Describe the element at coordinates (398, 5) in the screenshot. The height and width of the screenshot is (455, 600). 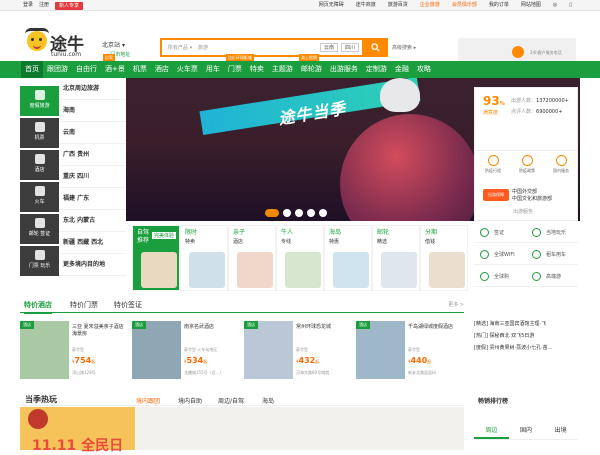
I see `top-link-goods: 旅游百货` at that location.